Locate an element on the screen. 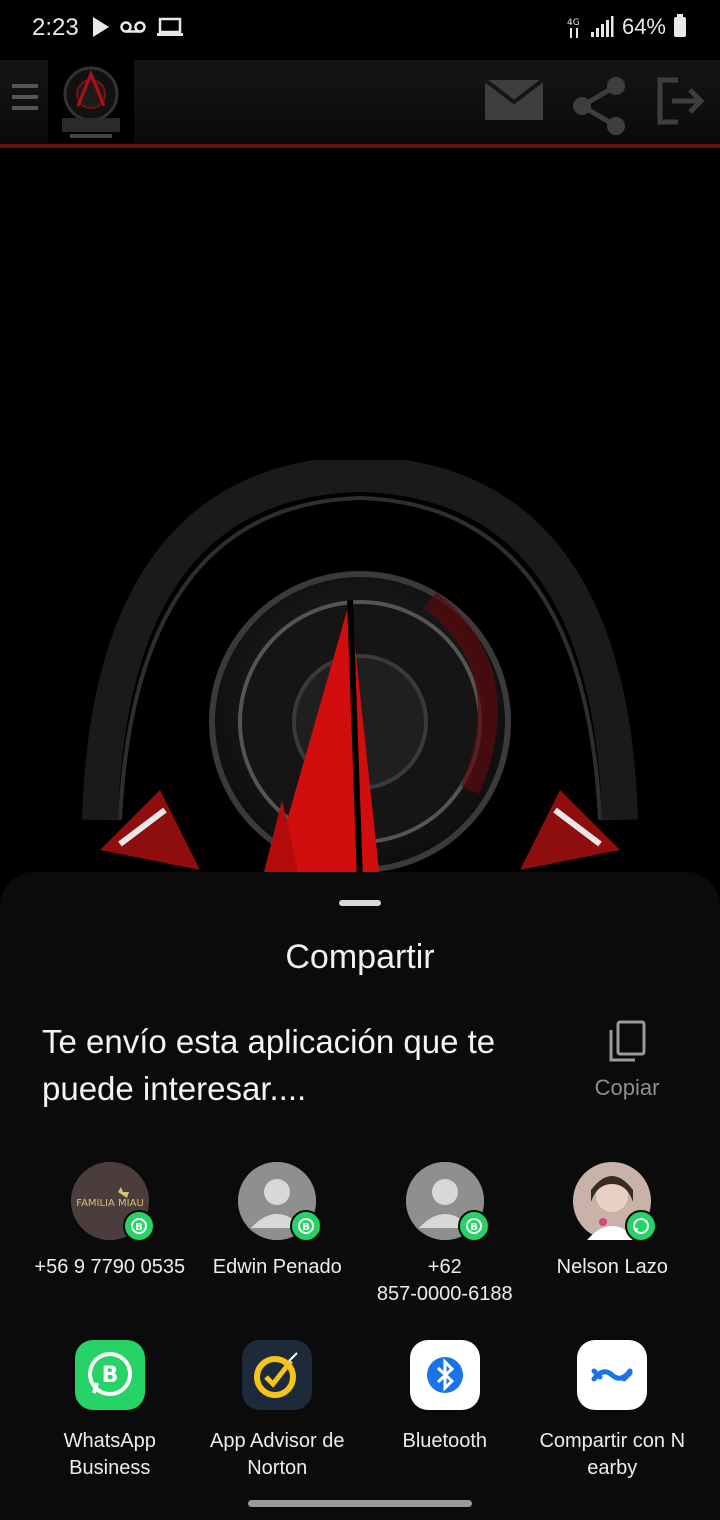  app-label-line: Business is located at coordinates (110, 1468).